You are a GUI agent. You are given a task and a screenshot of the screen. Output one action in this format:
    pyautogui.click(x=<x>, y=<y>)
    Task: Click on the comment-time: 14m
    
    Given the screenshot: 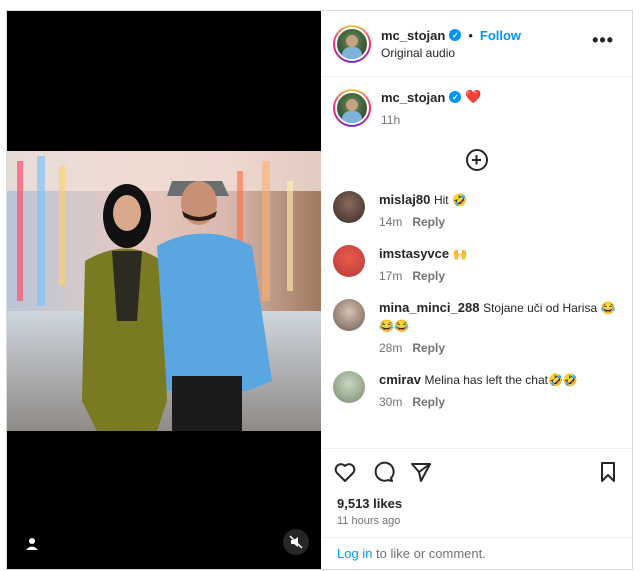 What is the action you would take?
    pyautogui.click(x=391, y=222)
    